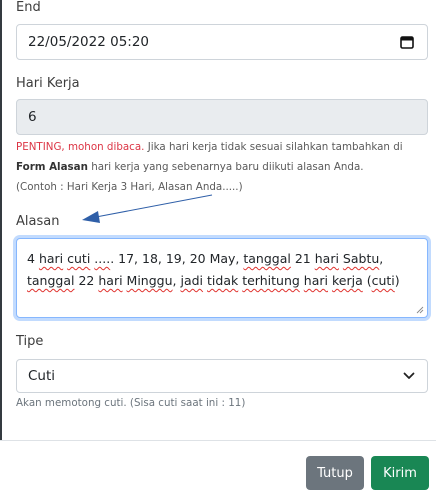 The width and height of the screenshot is (436, 500). Describe the element at coordinates (149, 280) in the screenshot. I see `text-segment: Minggu` at that location.